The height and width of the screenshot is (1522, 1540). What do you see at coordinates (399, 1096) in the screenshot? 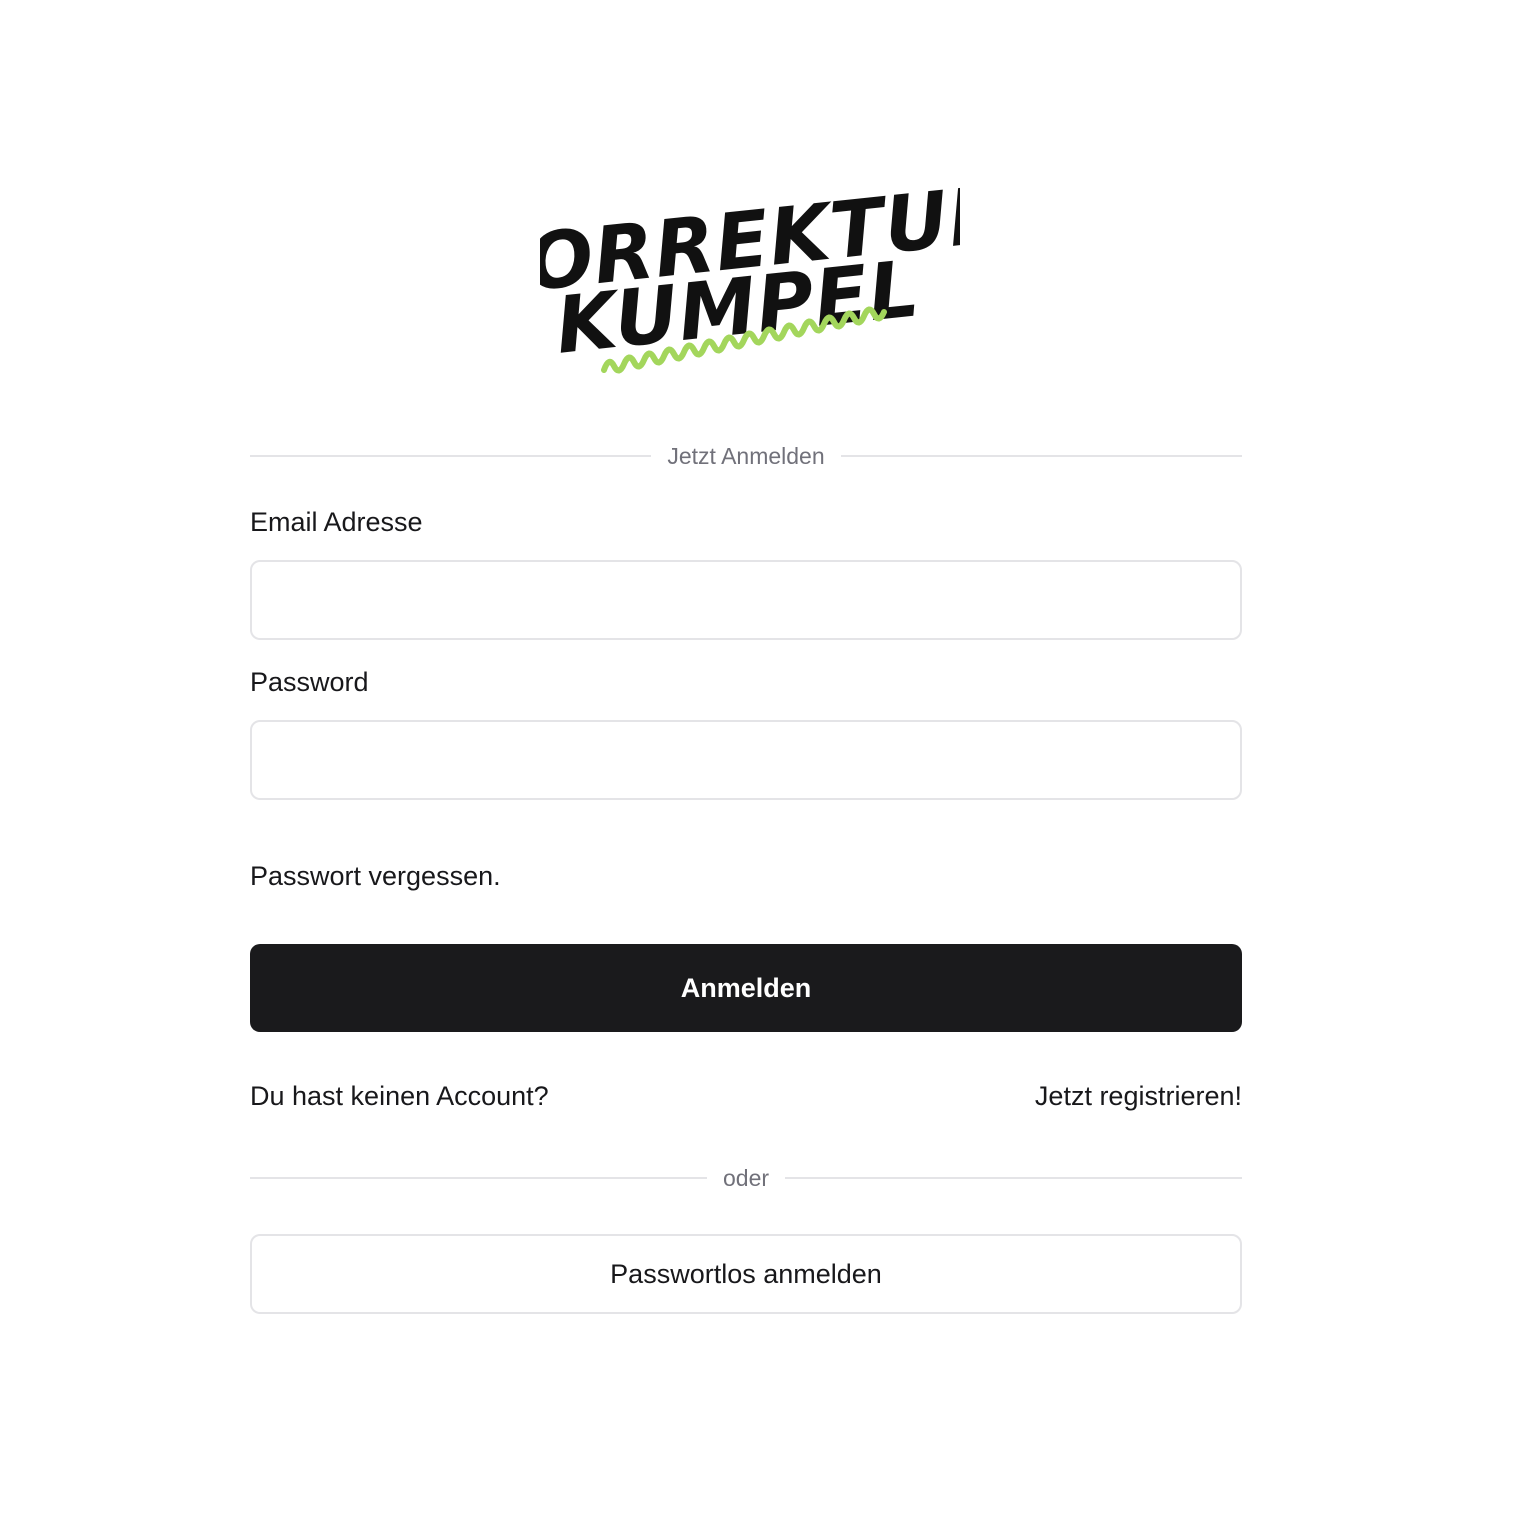
I see `register-prompt: Du hast keinen Account?` at bounding box center [399, 1096].